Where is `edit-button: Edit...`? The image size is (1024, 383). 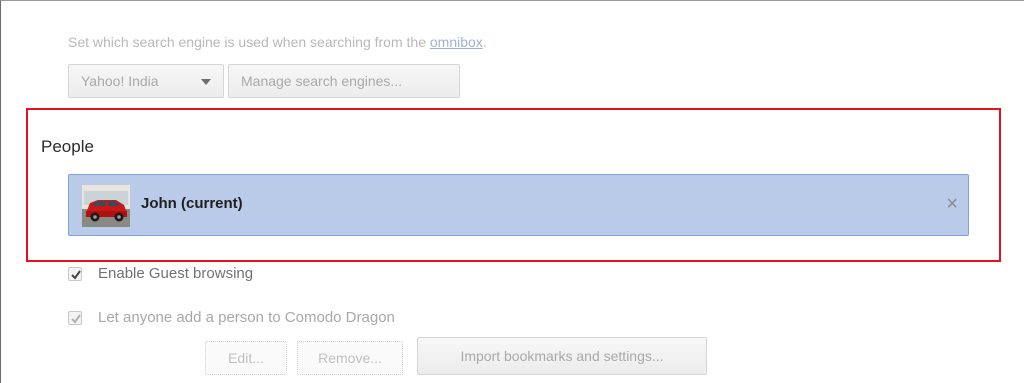 edit-button: Edit... is located at coordinates (246, 358).